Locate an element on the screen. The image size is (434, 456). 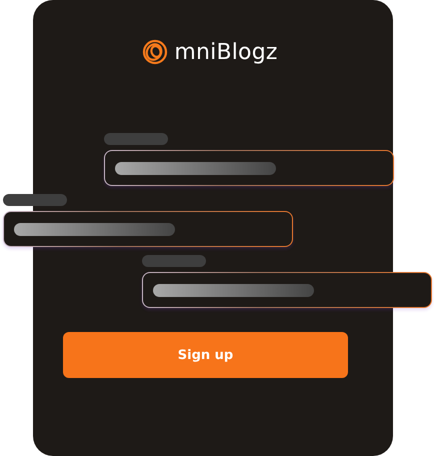
logo-icon is located at coordinates (155, 52).